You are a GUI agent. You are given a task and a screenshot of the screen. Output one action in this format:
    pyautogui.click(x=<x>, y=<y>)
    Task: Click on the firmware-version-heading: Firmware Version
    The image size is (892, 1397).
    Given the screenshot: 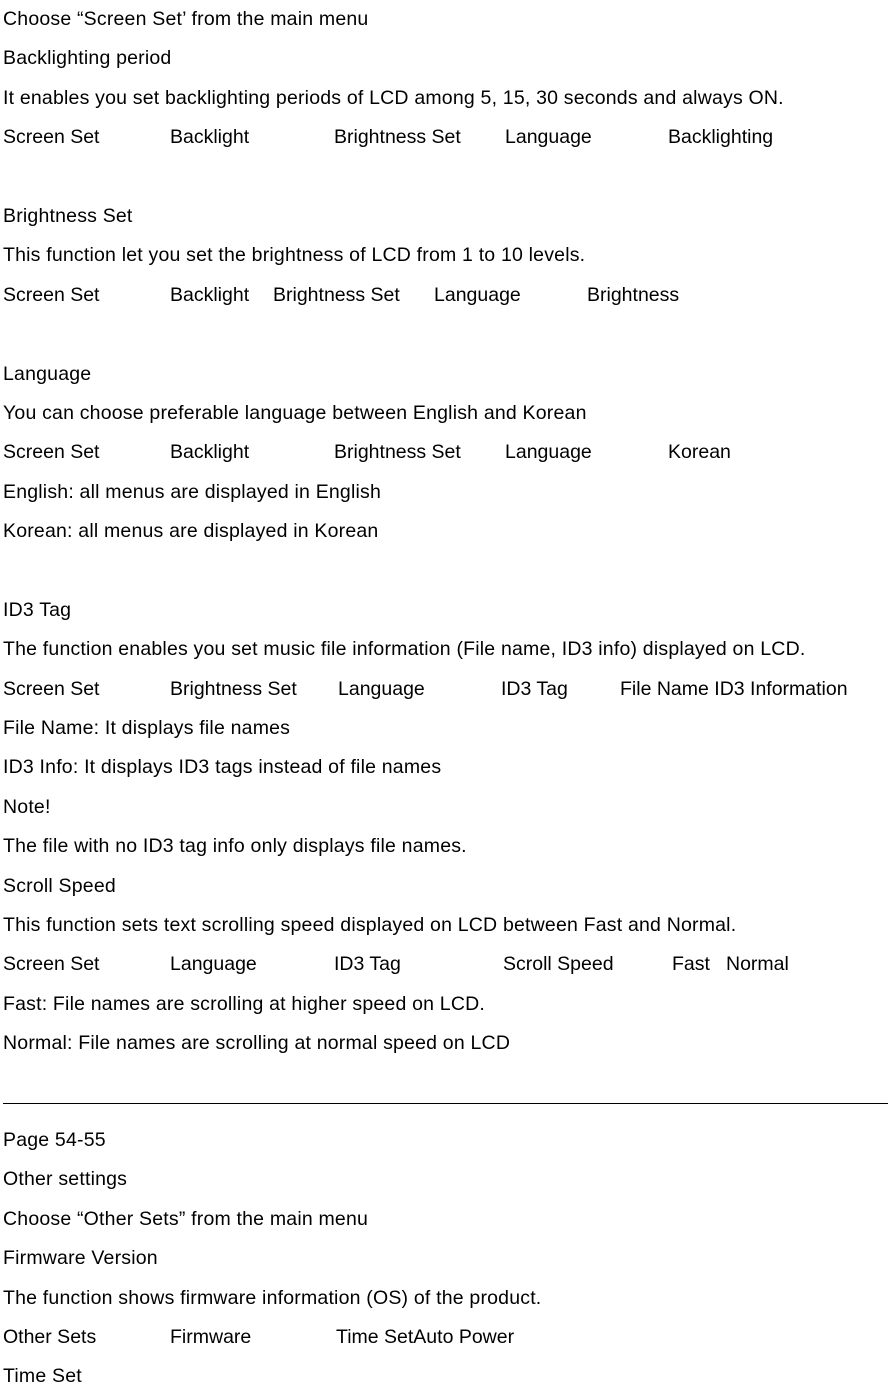 What is the action you would take?
    pyautogui.click(x=80, y=1258)
    